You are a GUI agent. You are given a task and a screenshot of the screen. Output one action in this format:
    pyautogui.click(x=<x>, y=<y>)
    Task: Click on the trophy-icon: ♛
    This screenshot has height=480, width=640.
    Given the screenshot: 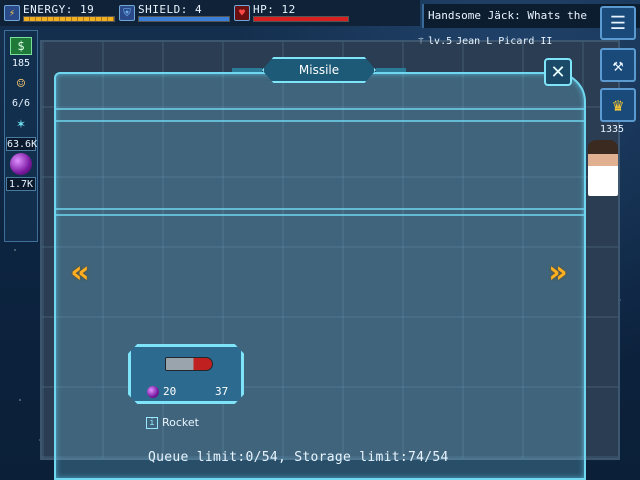 What is the action you would take?
    pyautogui.click(x=618, y=105)
    